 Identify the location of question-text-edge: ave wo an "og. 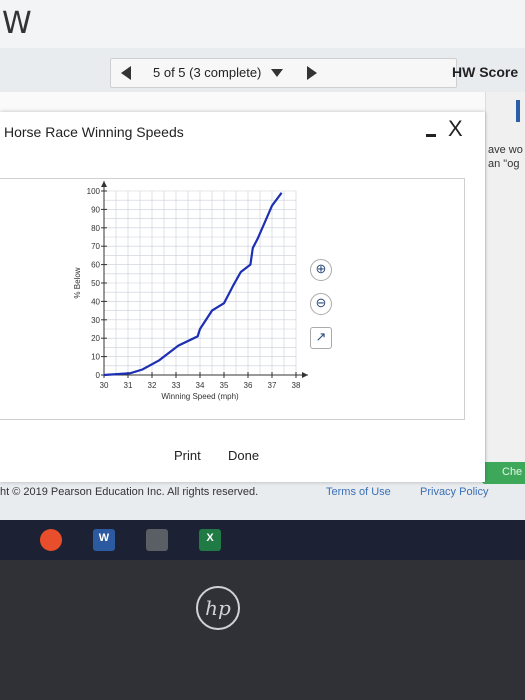
(505, 287).